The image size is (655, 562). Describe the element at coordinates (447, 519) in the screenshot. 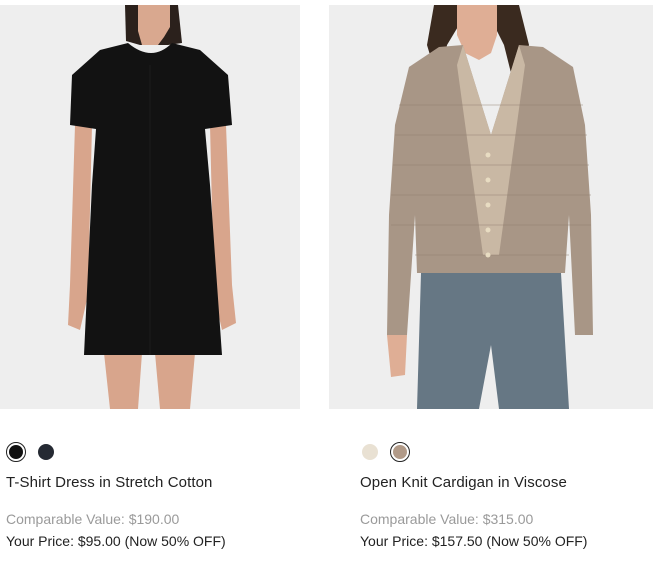

I see `comparable-value: Comparable Value: $315.00` at that location.